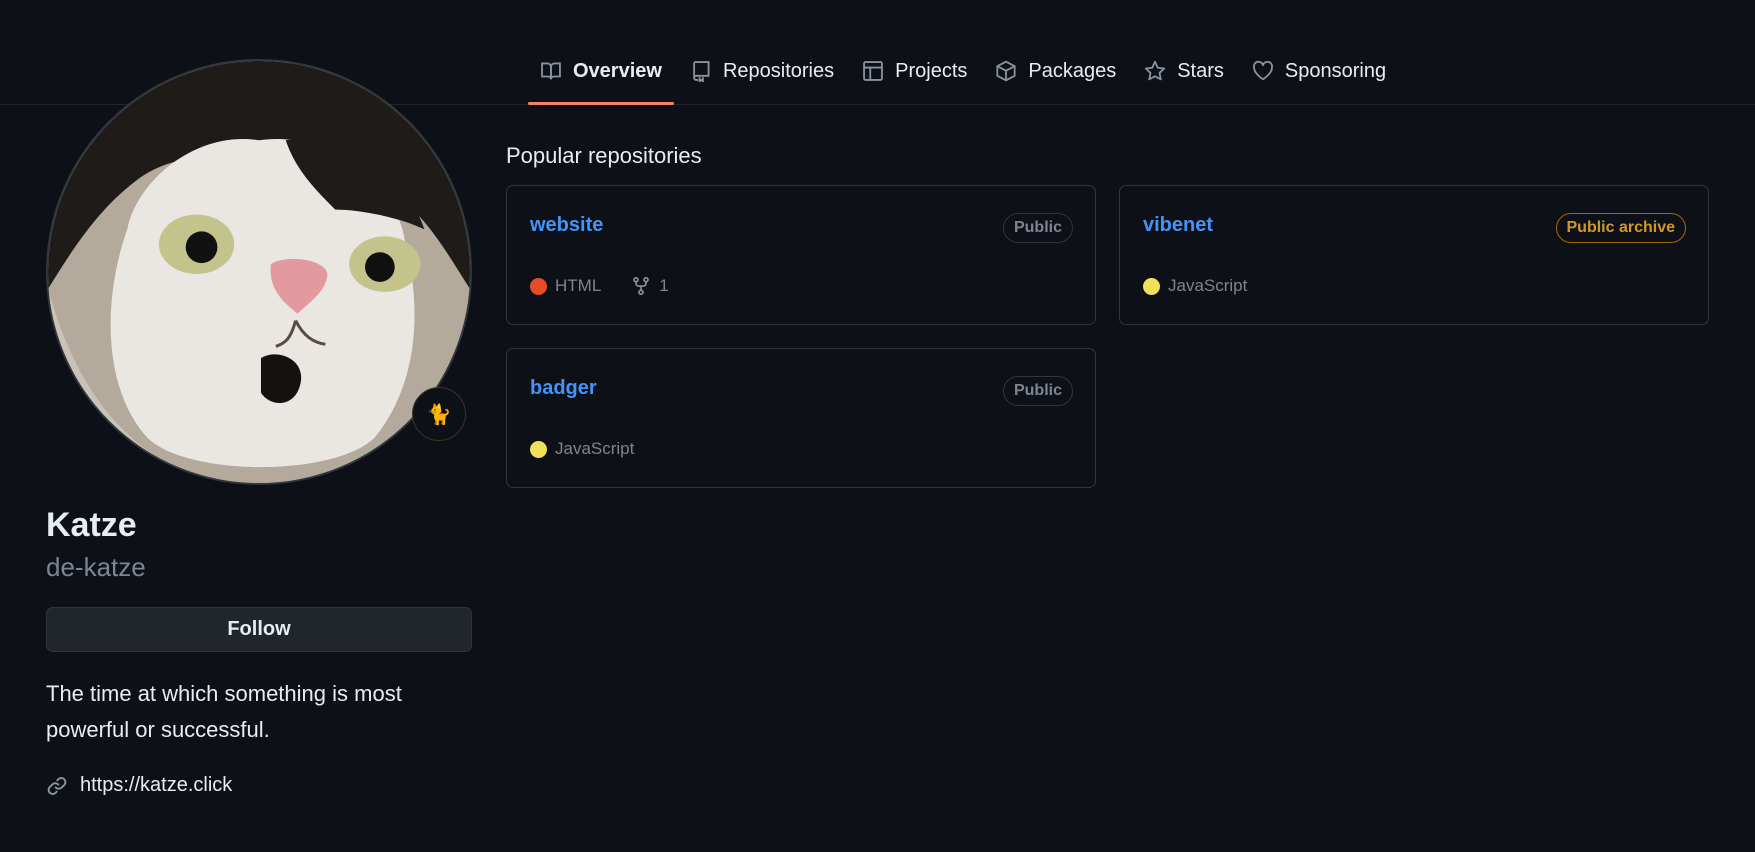  What do you see at coordinates (578, 285) in the screenshot?
I see `repo-language: HTML` at bounding box center [578, 285].